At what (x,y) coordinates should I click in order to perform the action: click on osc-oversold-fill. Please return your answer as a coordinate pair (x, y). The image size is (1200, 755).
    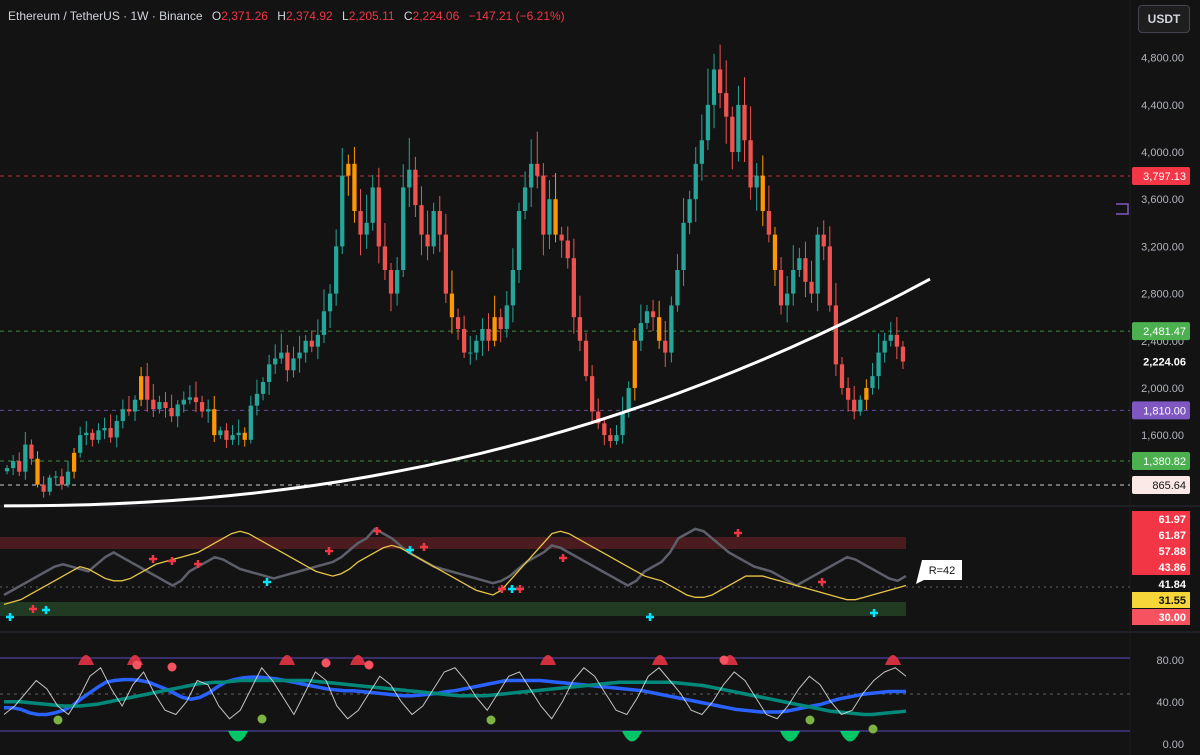
    Looking at the image, I should click on (238, 736).